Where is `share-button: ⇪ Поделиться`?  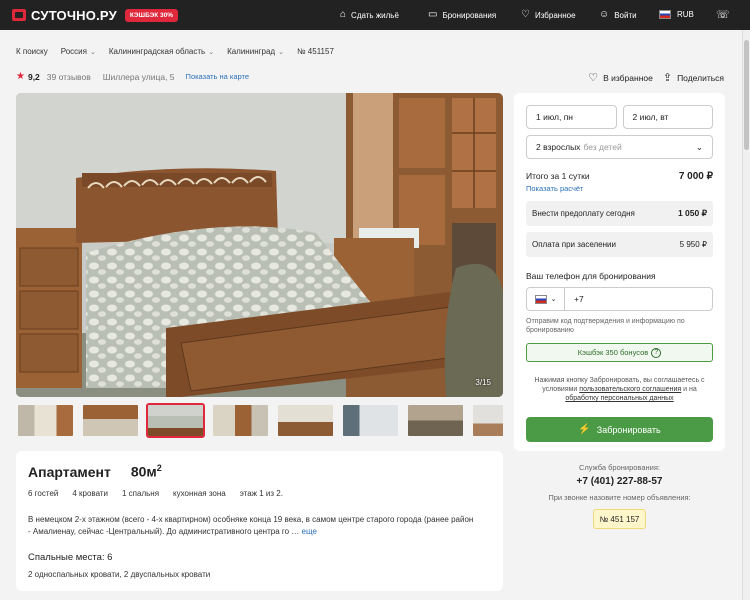
share-button: ⇪ Поделиться is located at coordinates (693, 77).